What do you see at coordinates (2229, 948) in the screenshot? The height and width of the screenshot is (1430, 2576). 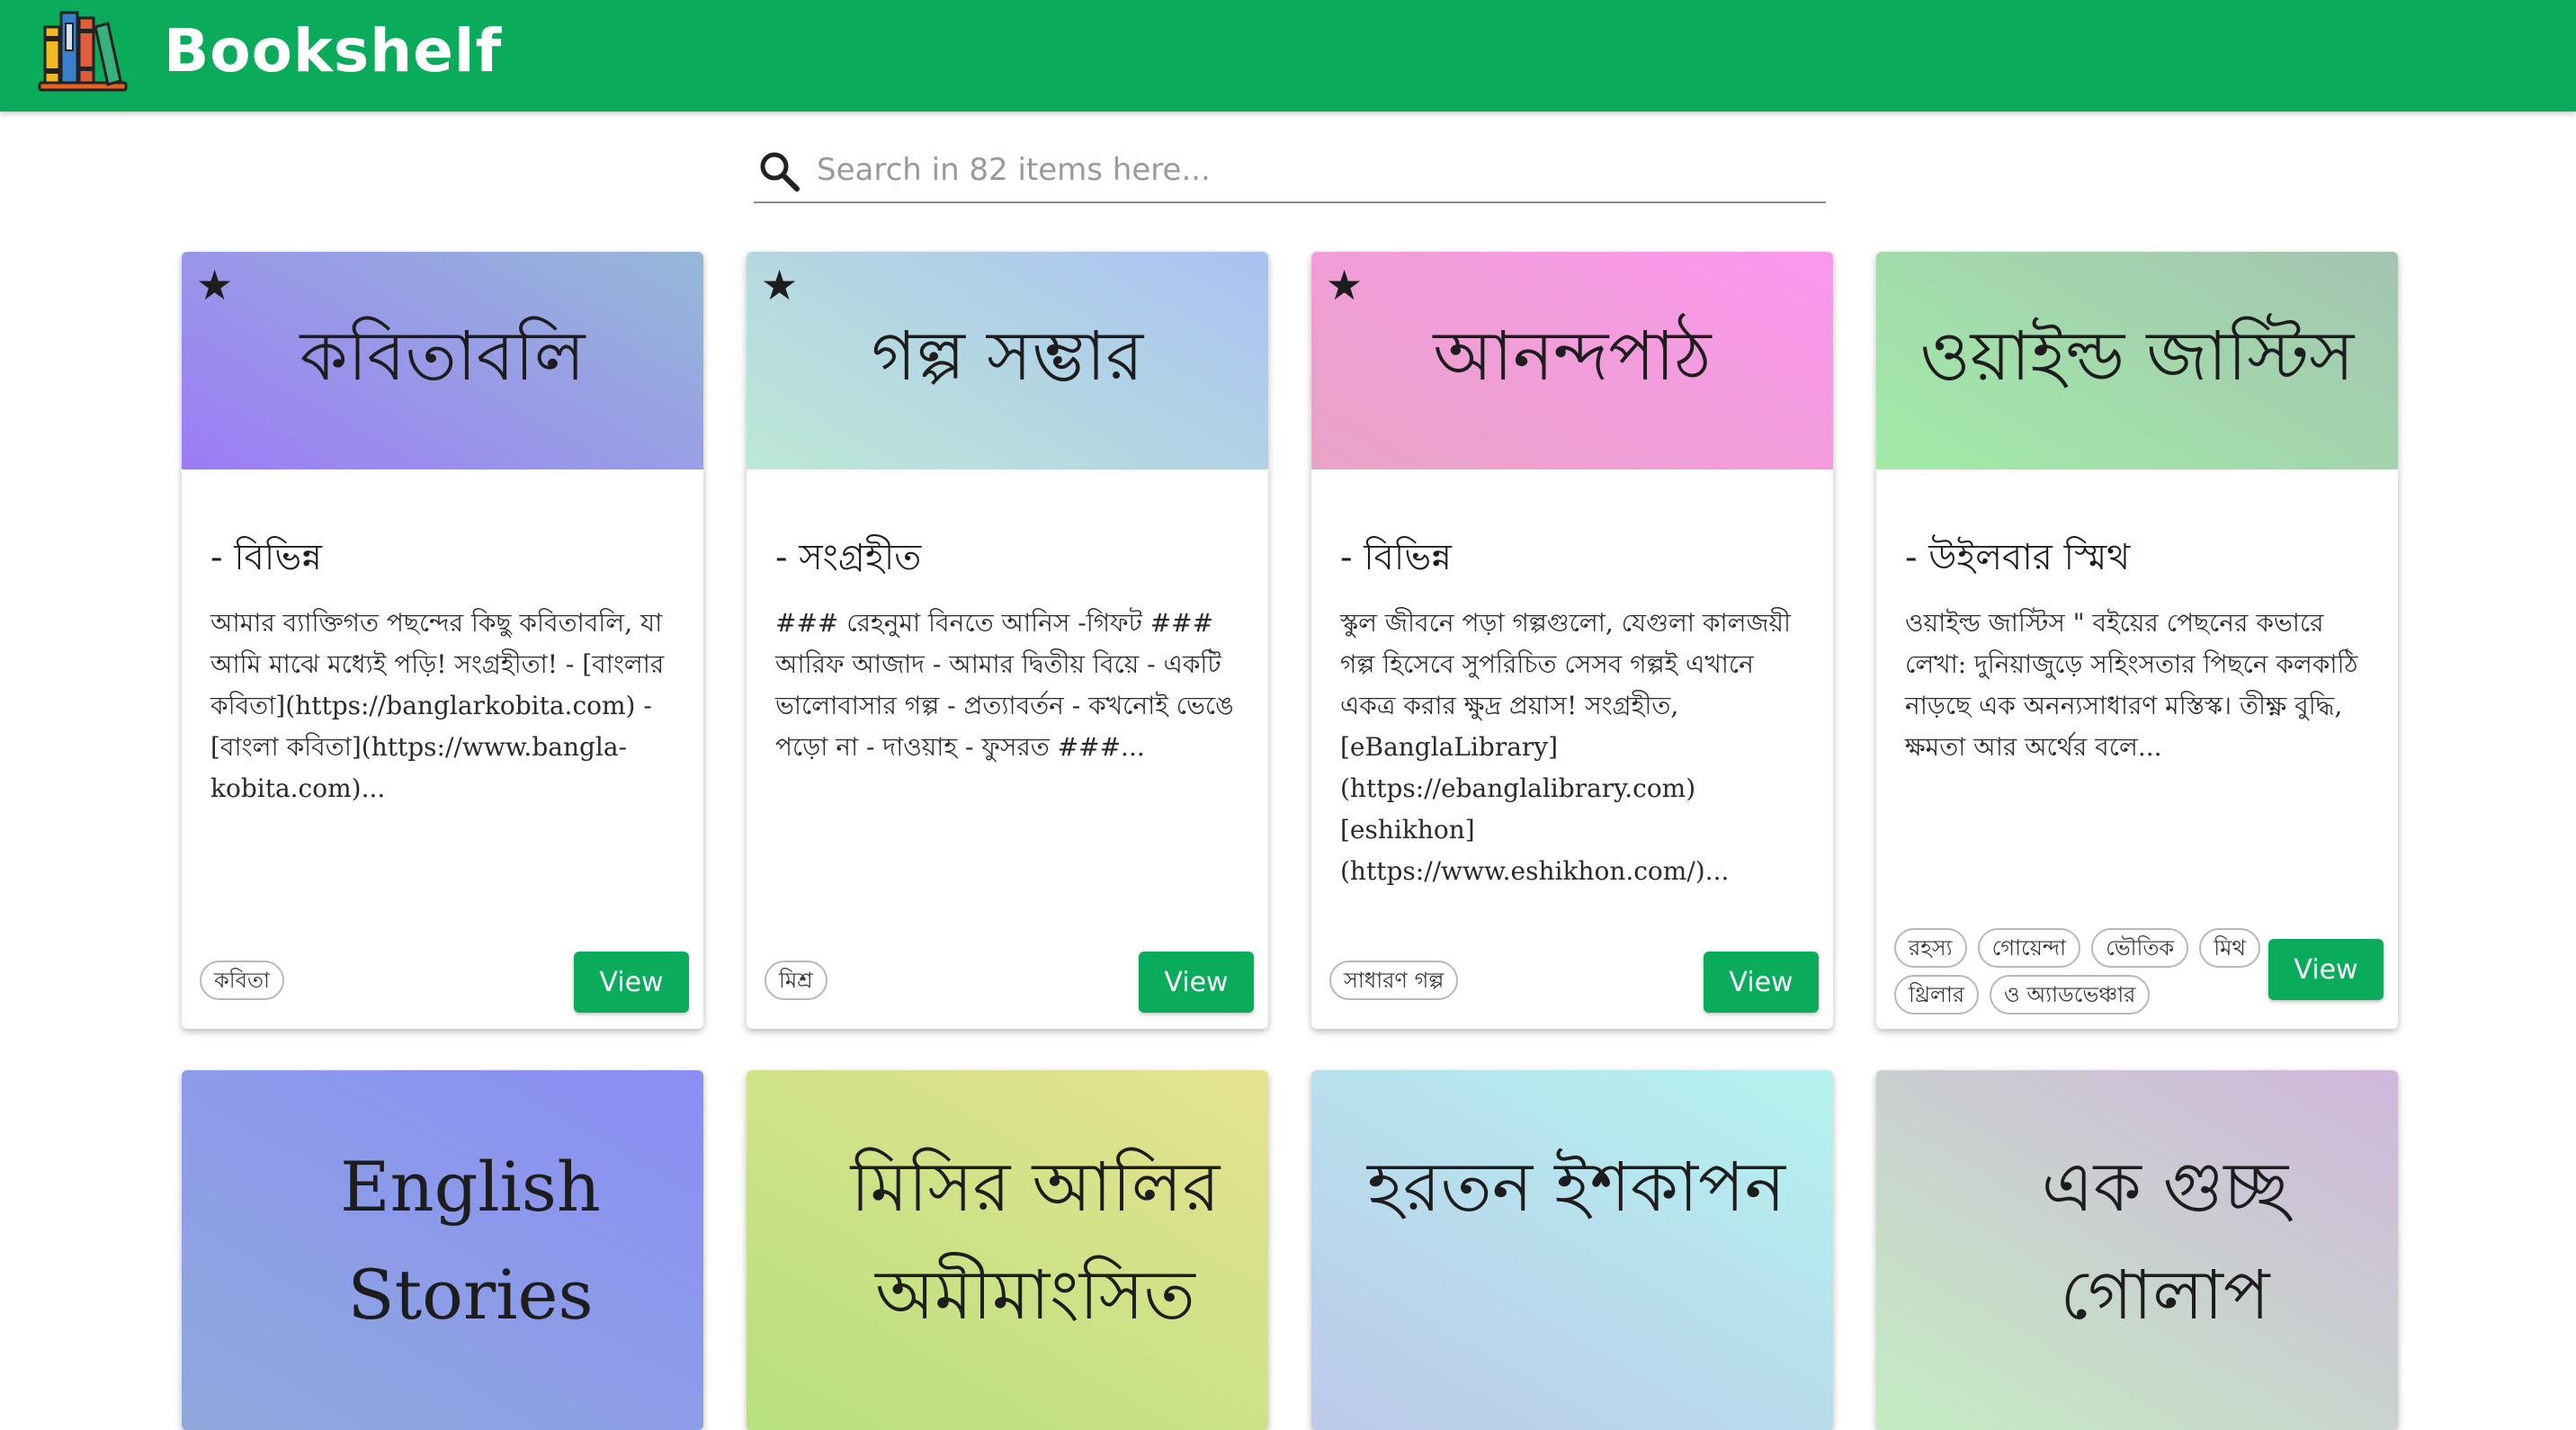 I see `tag-chip: মিথ` at bounding box center [2229, 948].